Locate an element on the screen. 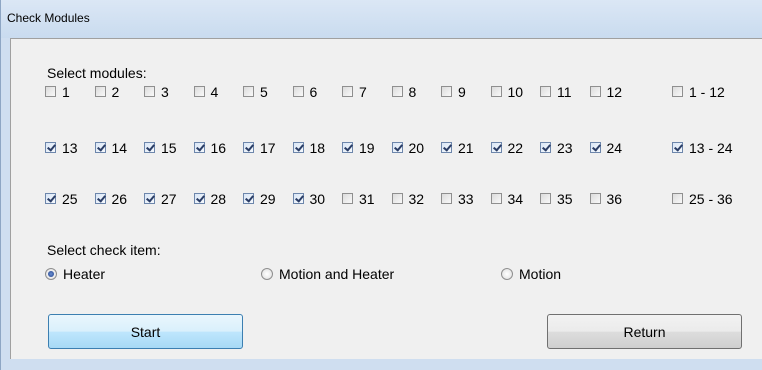 The image size is (762, 370). module-checkbox: 34 is located at coordinates (507, 198).